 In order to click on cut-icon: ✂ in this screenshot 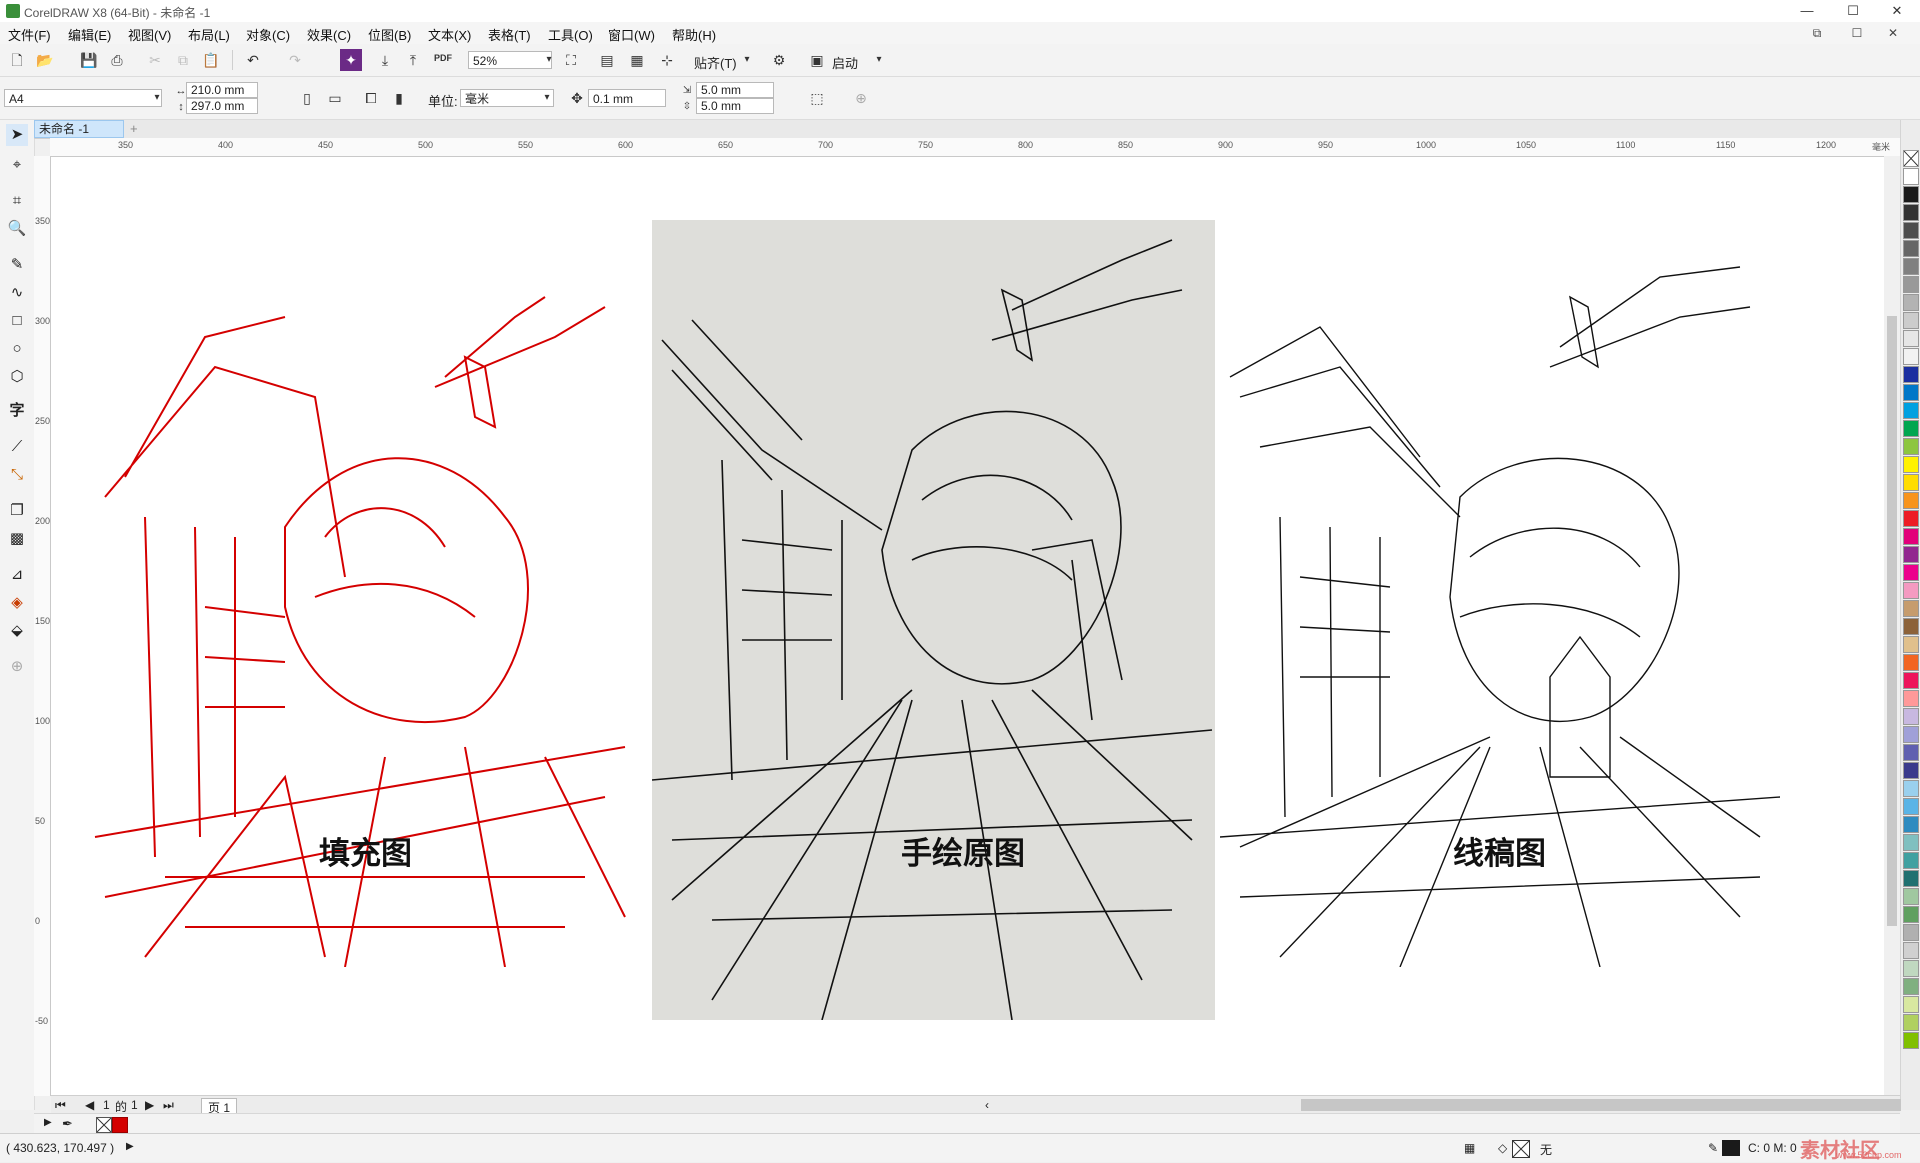, I will do `click(155, 60)`.